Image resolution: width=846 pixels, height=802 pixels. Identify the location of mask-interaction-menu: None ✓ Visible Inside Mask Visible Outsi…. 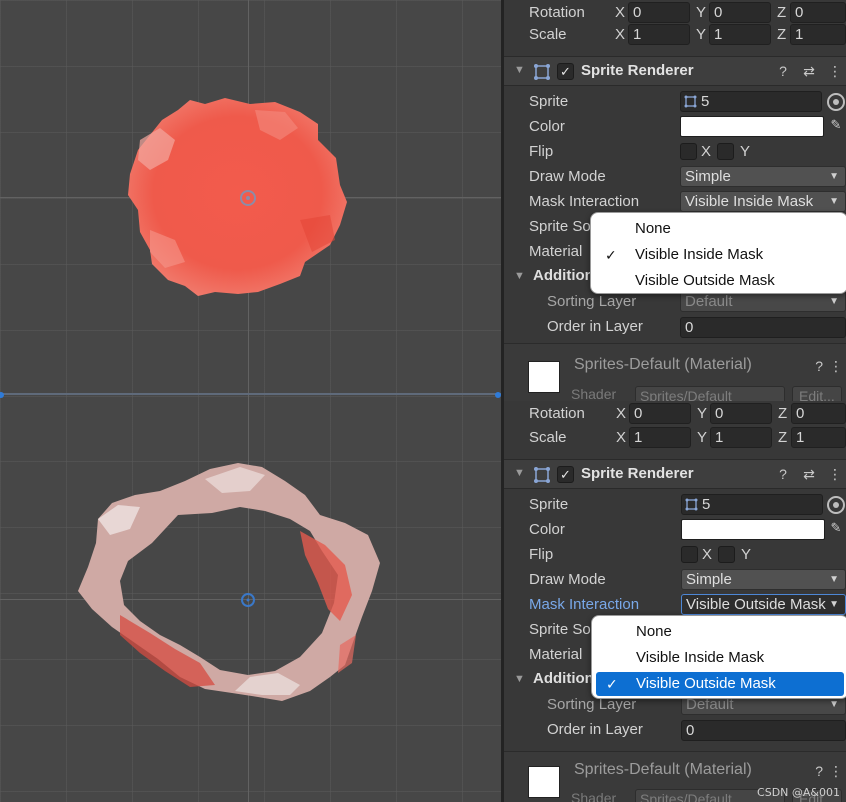
(718, 253).